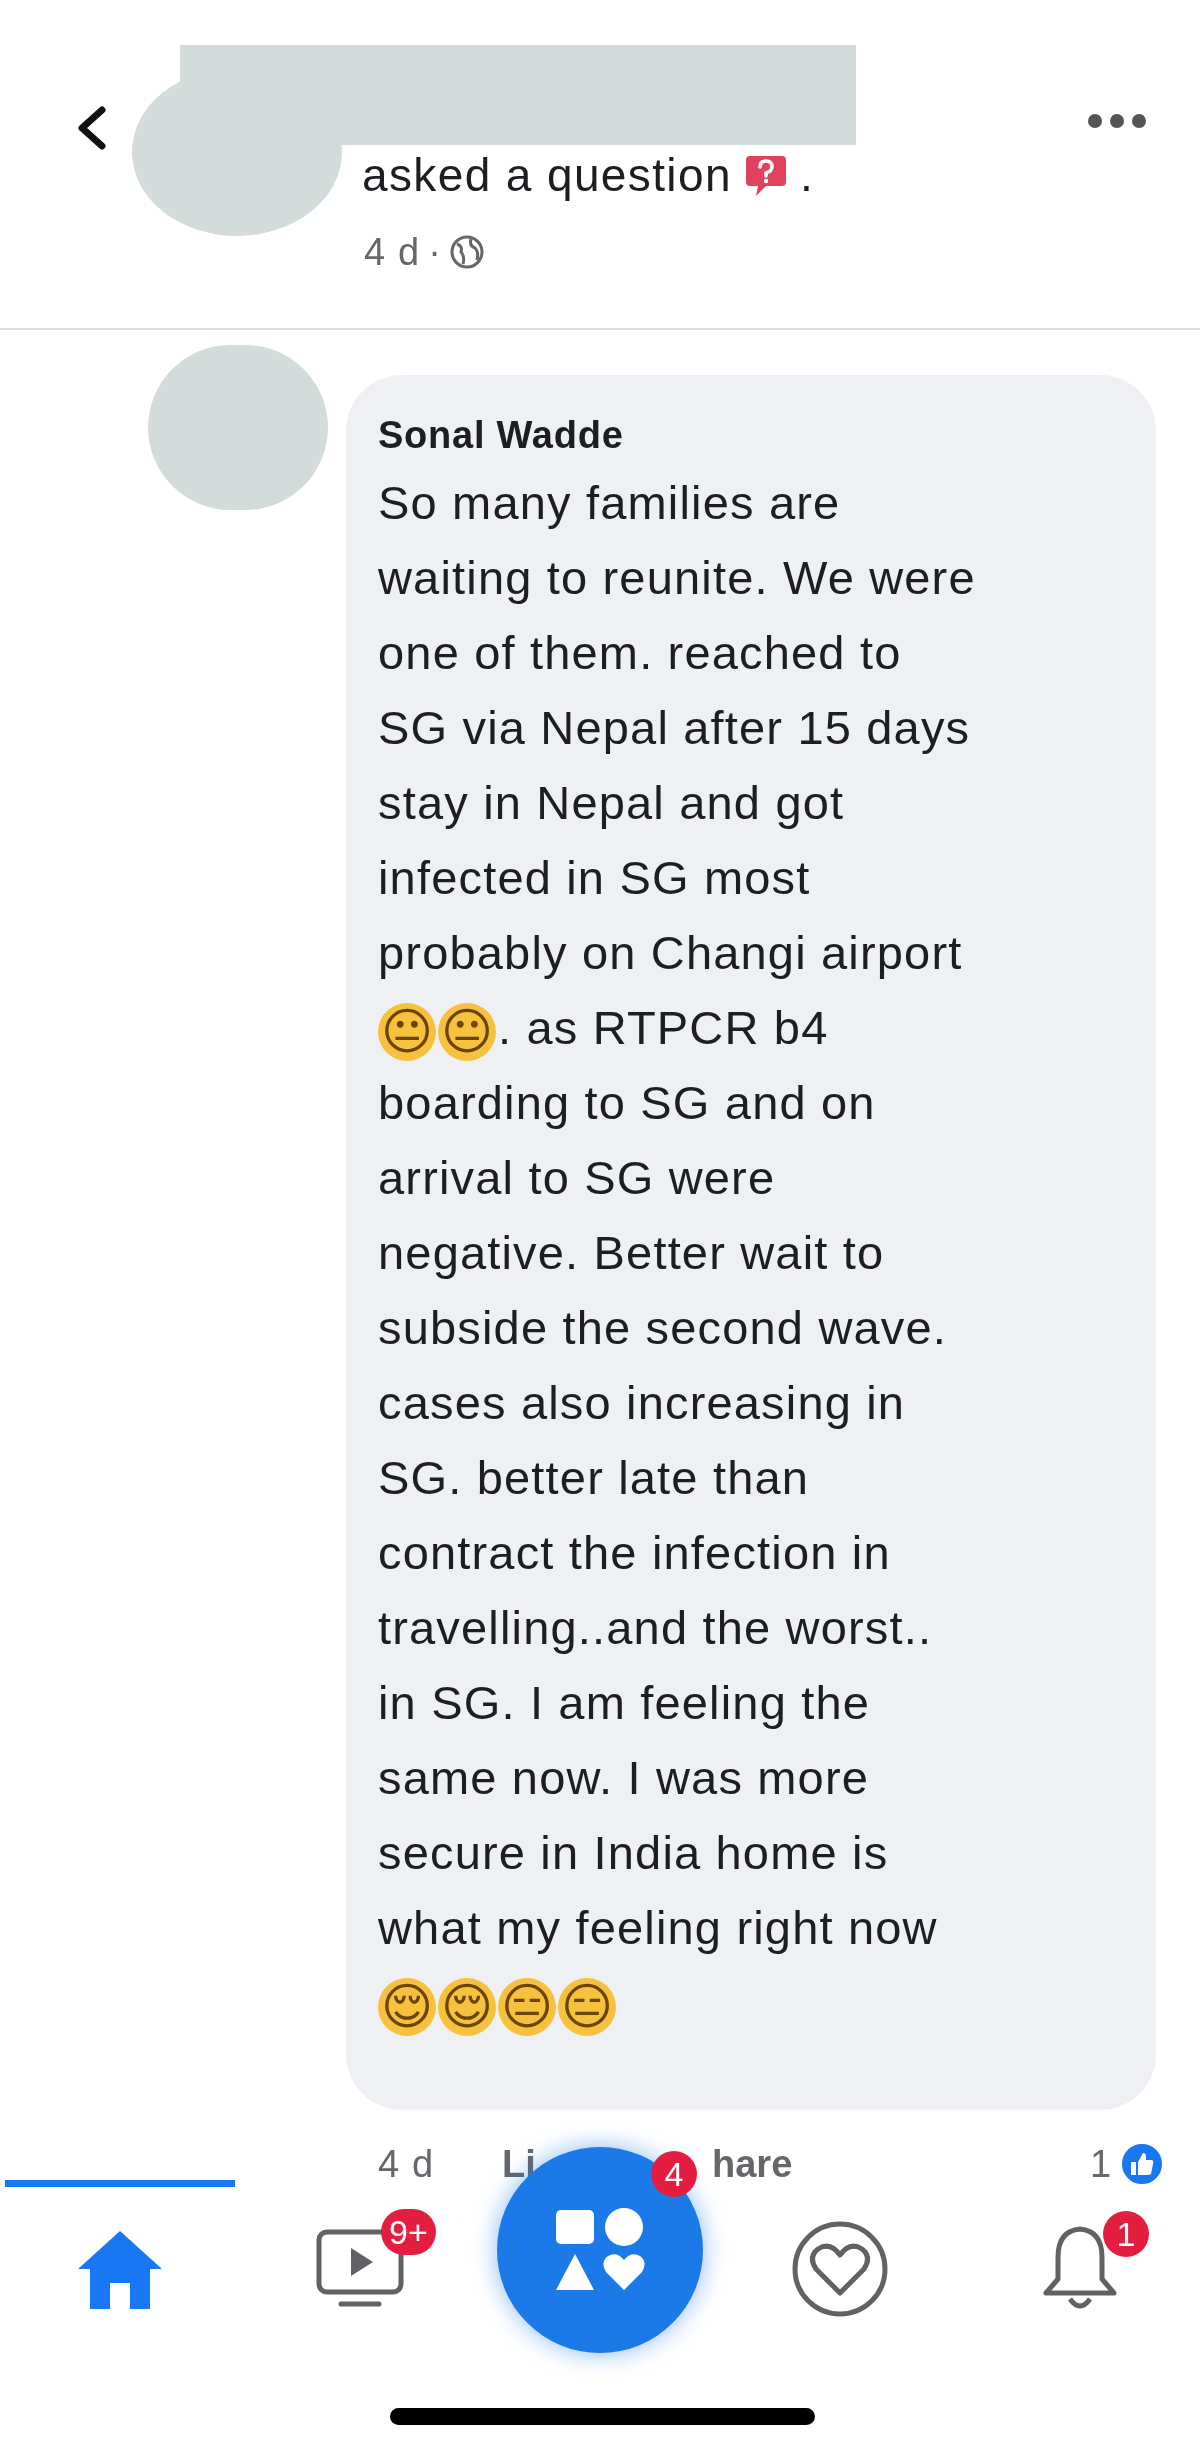 This screenshot has width=1200, height=2456. I want to click on globe-icon, so click(466, 252).